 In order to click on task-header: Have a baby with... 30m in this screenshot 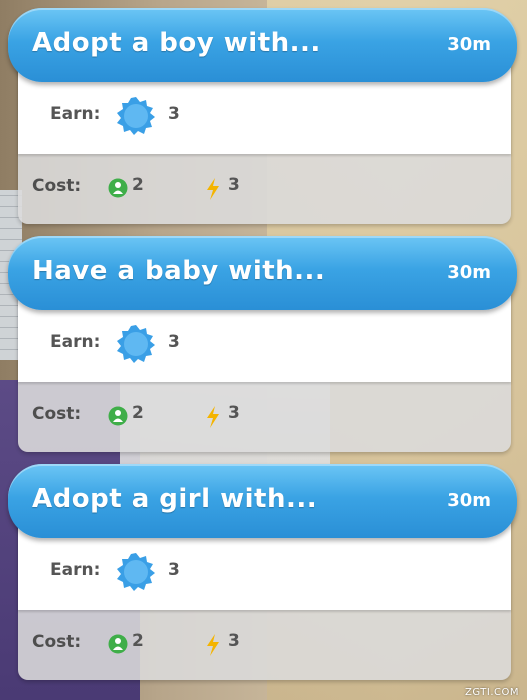, I will do `click(262, 273)`.